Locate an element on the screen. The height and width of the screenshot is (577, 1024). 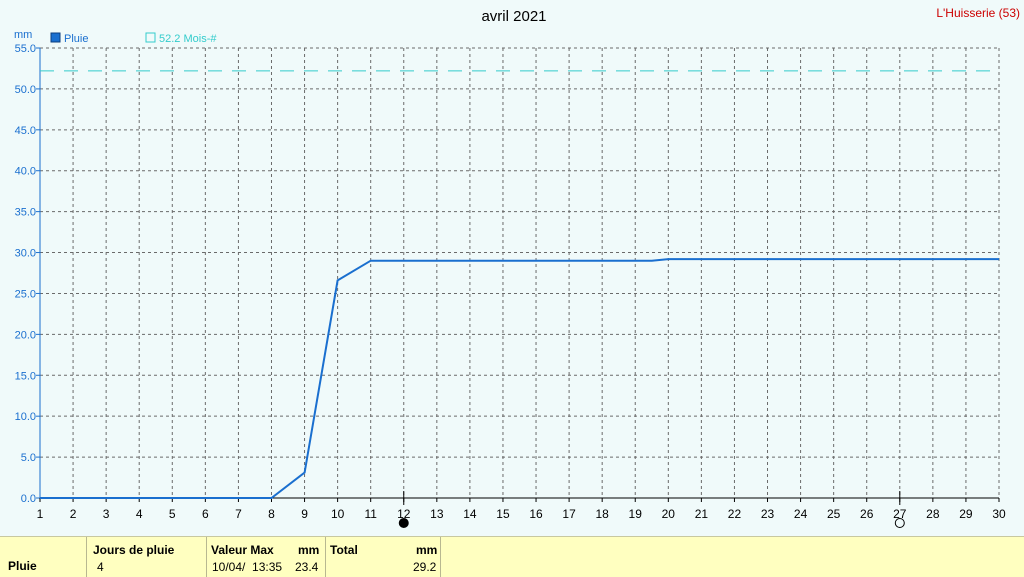
y-tick-label: 25.0 is located at coordinates (25, 294).